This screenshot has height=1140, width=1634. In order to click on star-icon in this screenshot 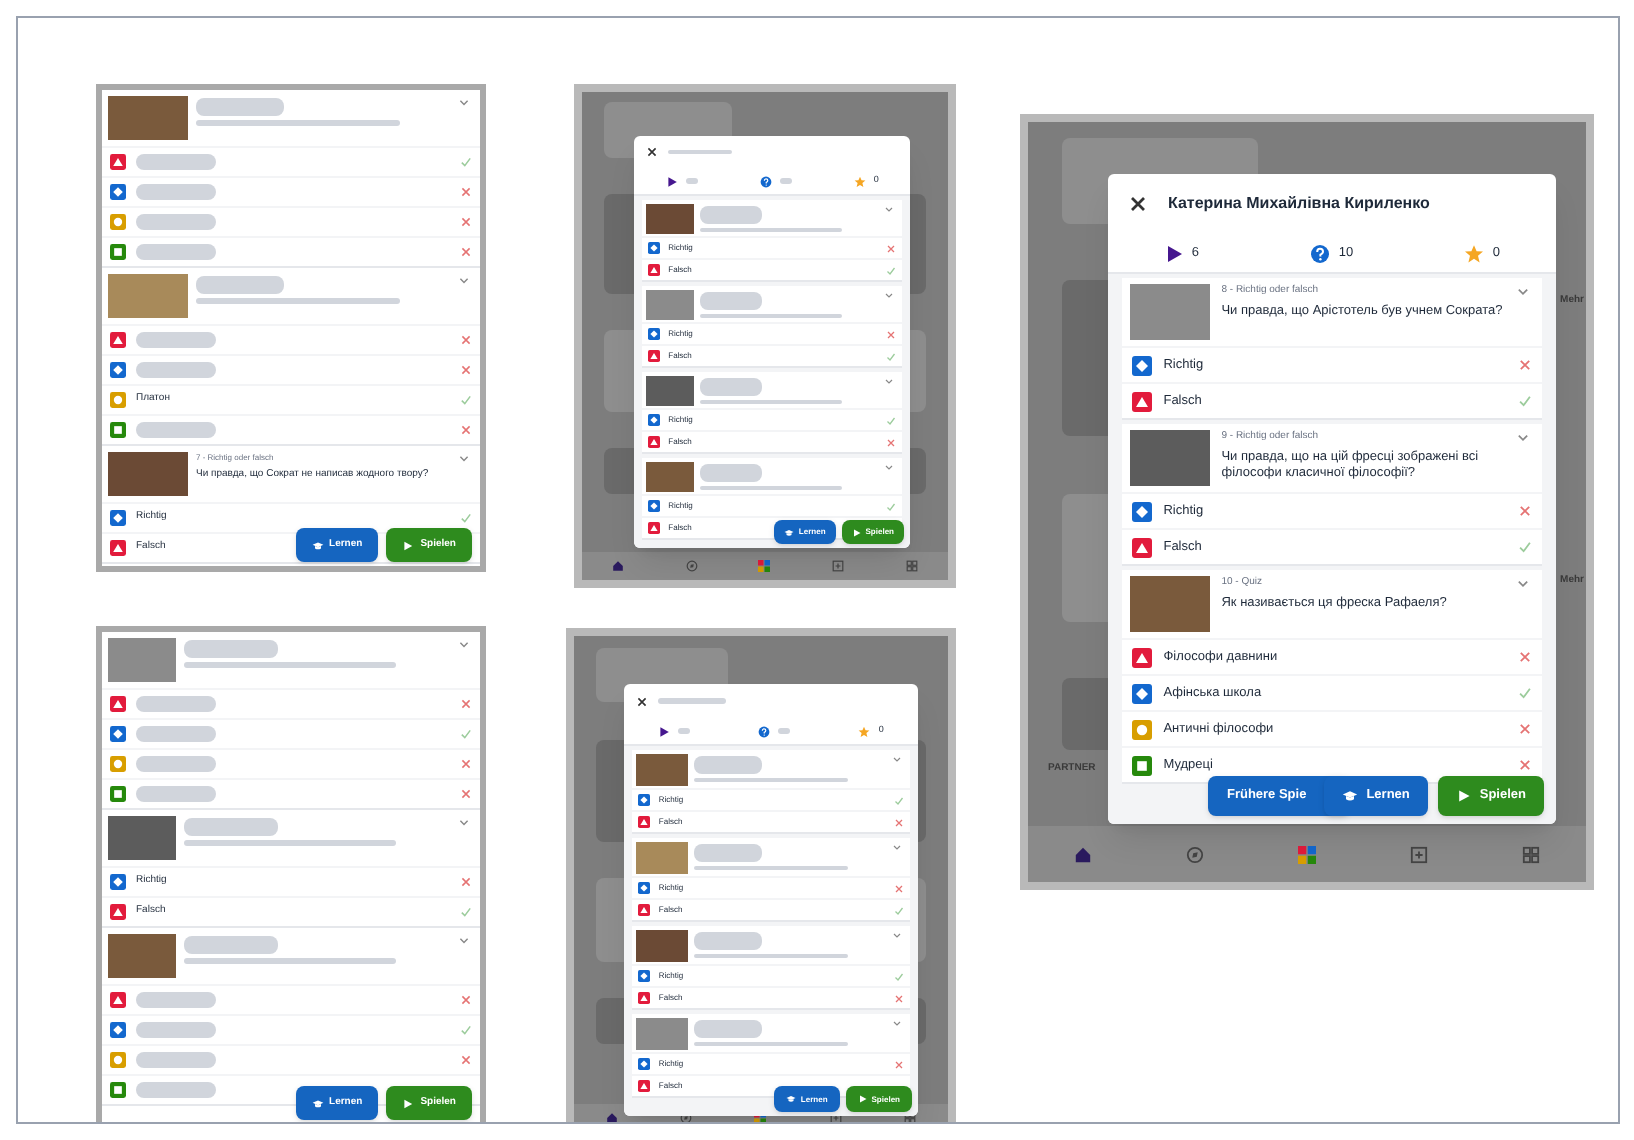, I will do `click(864, 731)`.